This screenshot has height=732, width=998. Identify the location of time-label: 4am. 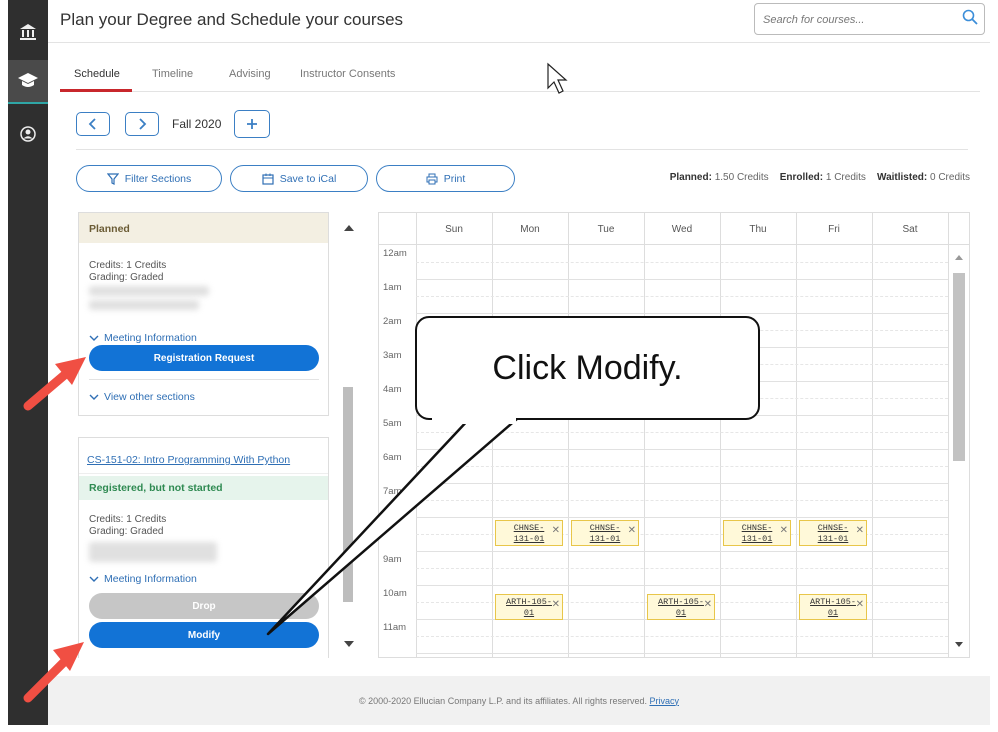
(392, 389).